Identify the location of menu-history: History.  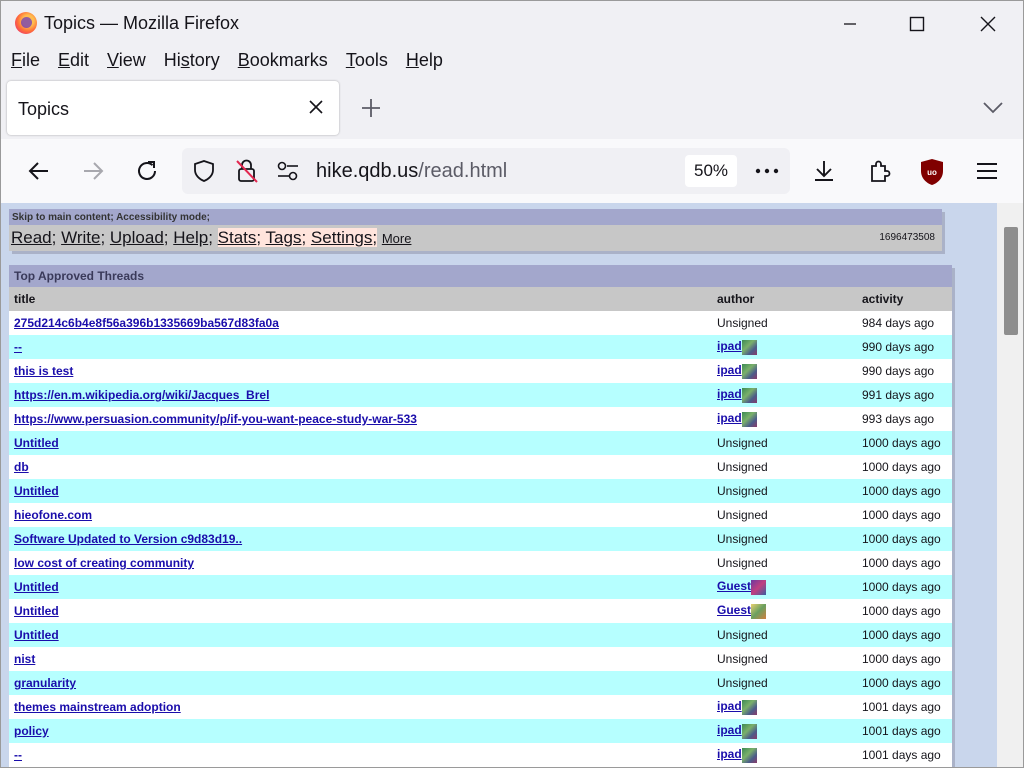
(192, 63).